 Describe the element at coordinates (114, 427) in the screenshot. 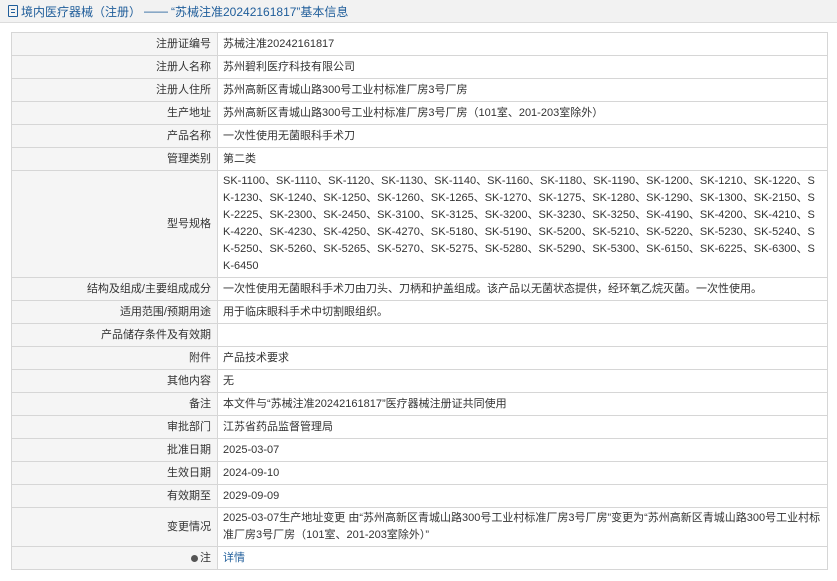

I see `row-label-approval-dept: 审批部门` at that location.